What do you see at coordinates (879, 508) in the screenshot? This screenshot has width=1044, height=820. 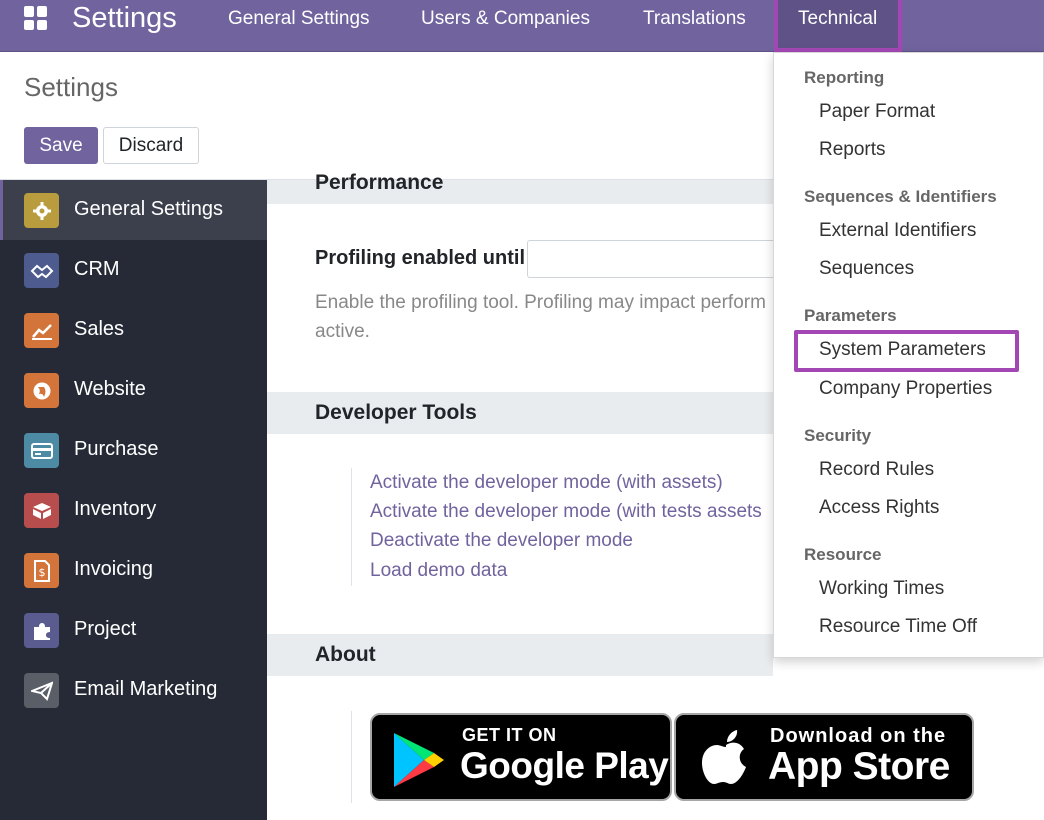 I see `dropdown-item-access-rights: Access Rights` at bounding box center [879, 508].